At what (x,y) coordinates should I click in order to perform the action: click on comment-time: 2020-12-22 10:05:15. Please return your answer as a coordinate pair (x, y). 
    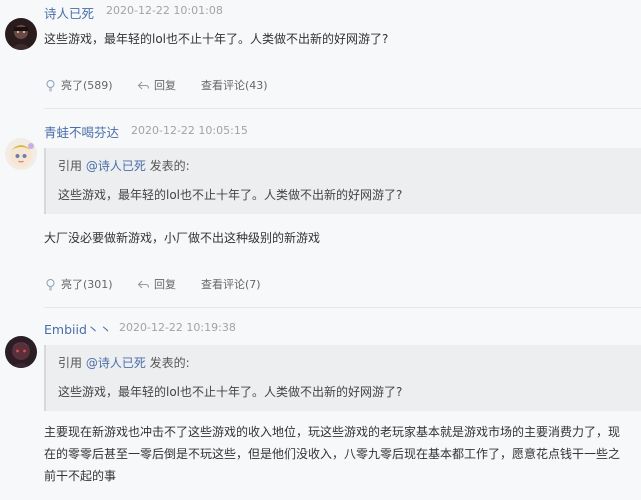
    Looking at the image, I should click on (189, 130).